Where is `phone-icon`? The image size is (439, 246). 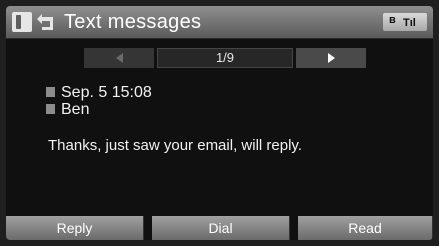 phone-icon is located at coordinates (22, 22).